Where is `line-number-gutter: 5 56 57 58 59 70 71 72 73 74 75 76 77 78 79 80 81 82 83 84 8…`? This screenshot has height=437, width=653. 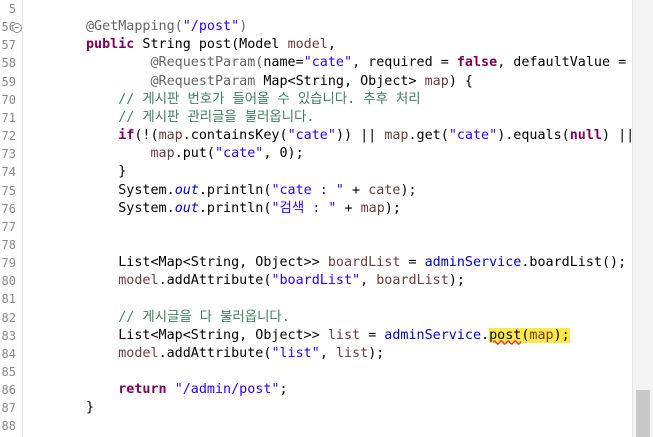 line-number-gutter: 5 56 57 58 59 70 71 72 73 74 75 76 77 78 79 80 81 82 83 84 8… is located at coordinates (11, 218).